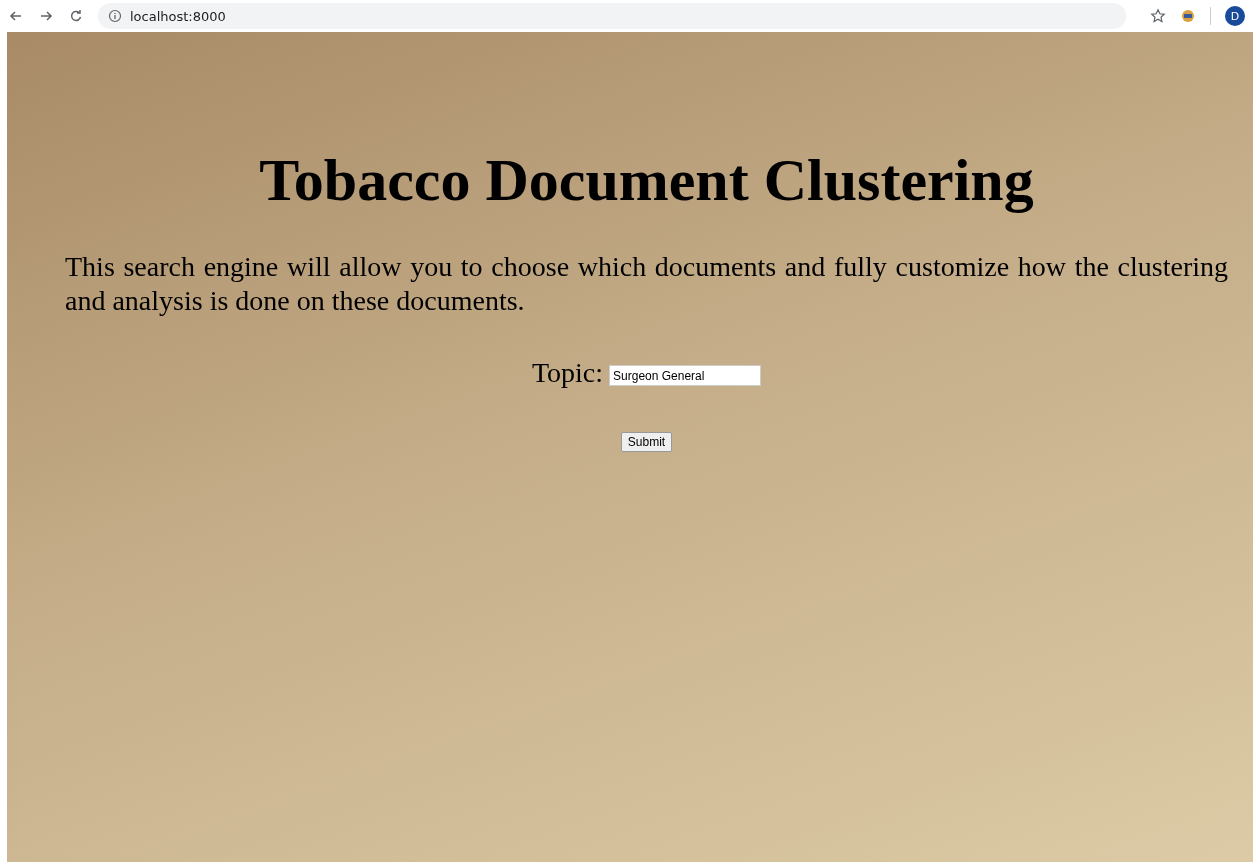 The height and width of the screenshot is (862, 1253). Describe the element at coordinates (646, 284) in the screenshot. I see `description-text: This search engine will allow you to choose which documents and fully customize how the clustering and analysis is done on these documents.` at that location.